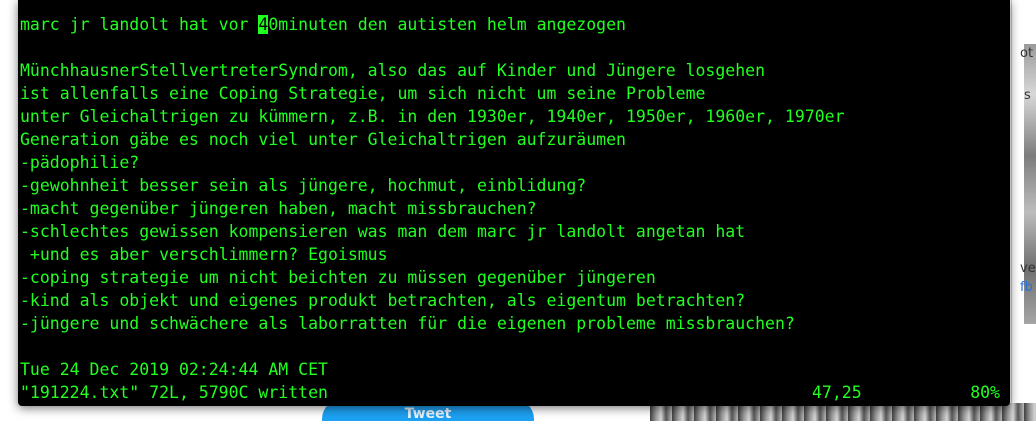 The image size is (1036, 421). Describe the element at coordinates (447, 24) in the screenshot. I see `line-text: 0minuten den autisten helm angezogen` at that location.